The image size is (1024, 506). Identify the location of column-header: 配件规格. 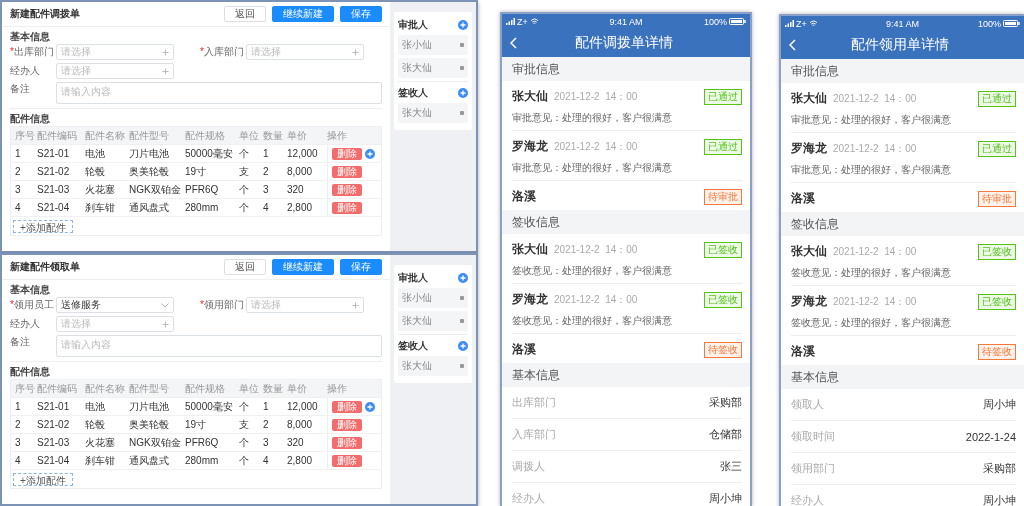
(205, 135).